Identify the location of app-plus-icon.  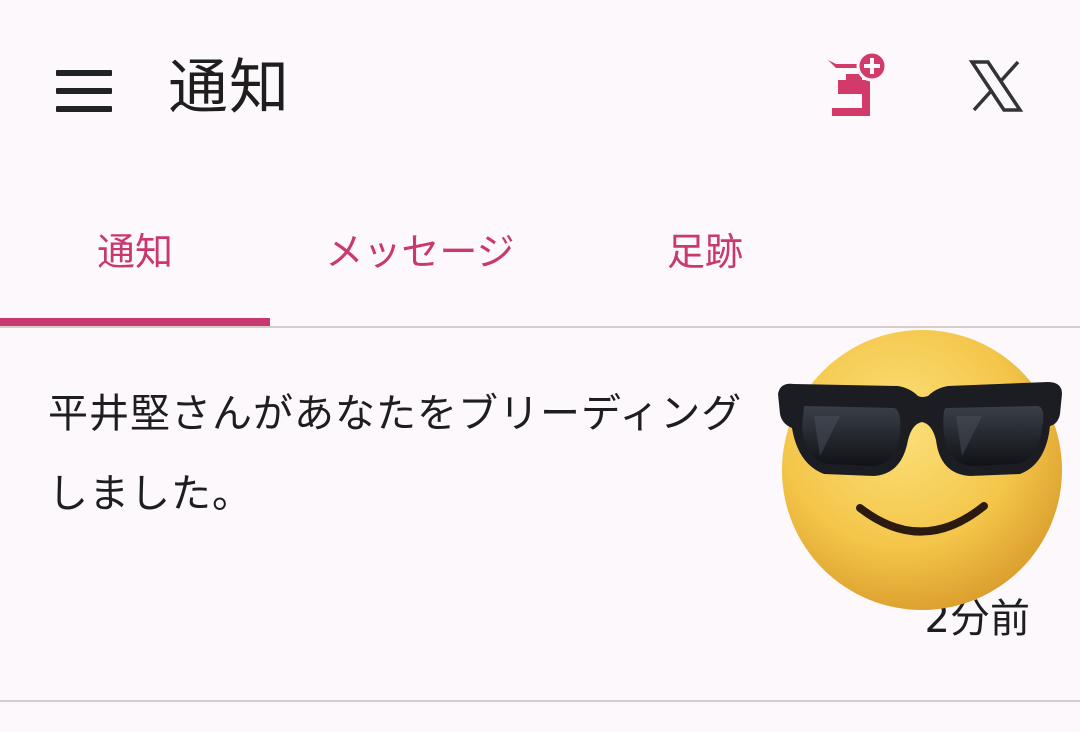
(857, 86).